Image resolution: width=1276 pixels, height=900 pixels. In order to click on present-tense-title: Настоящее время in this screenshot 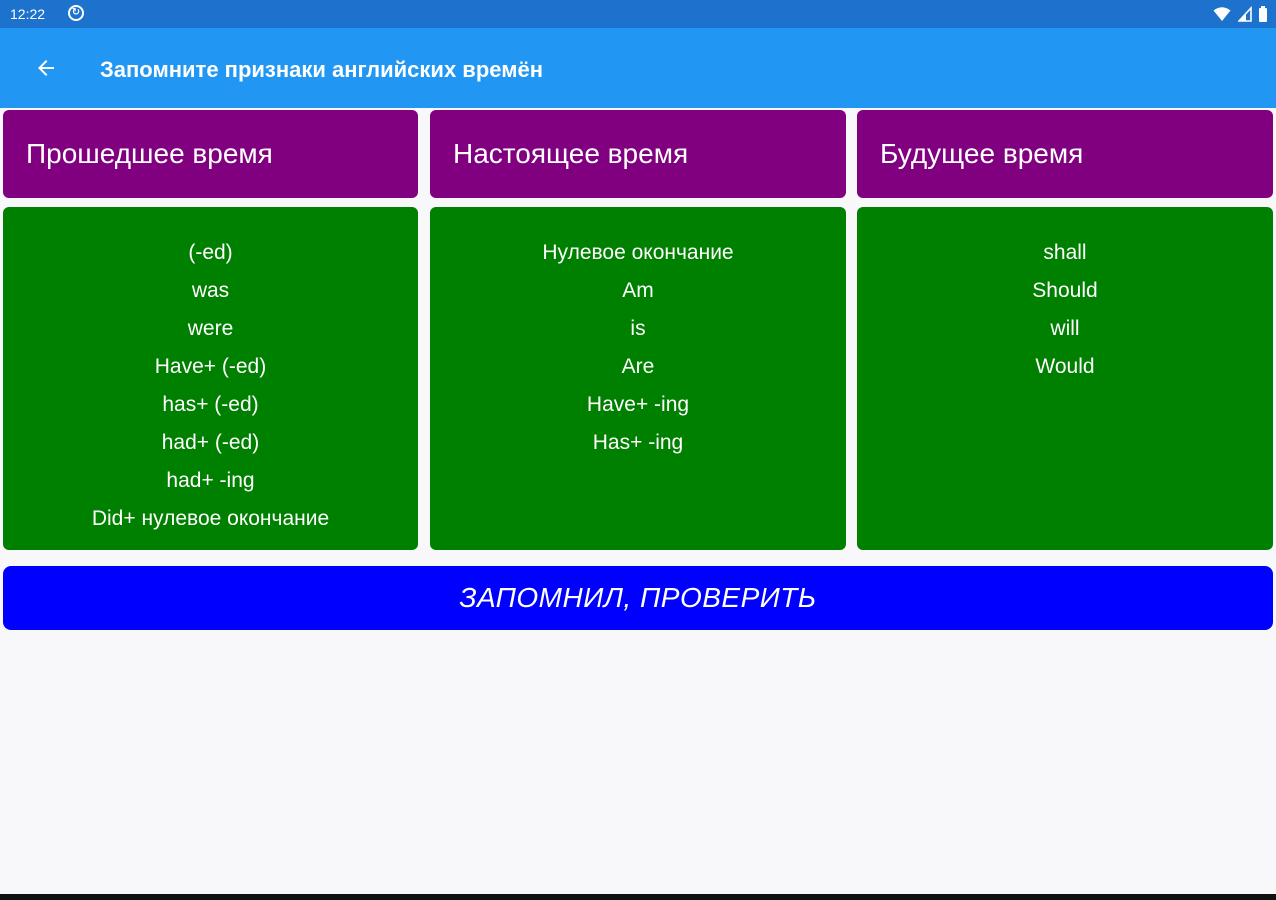, I will do `click(571, 153)`.